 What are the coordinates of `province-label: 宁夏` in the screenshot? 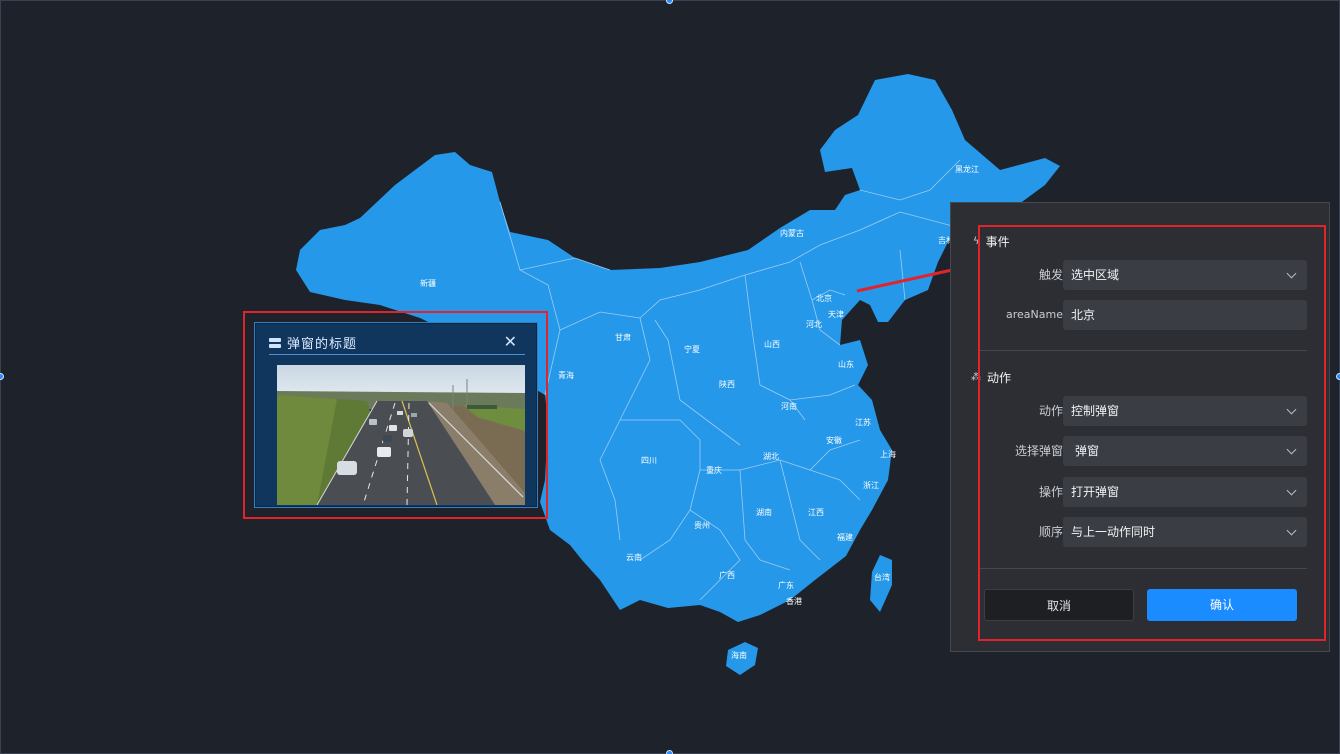 It's located at (692, 349).